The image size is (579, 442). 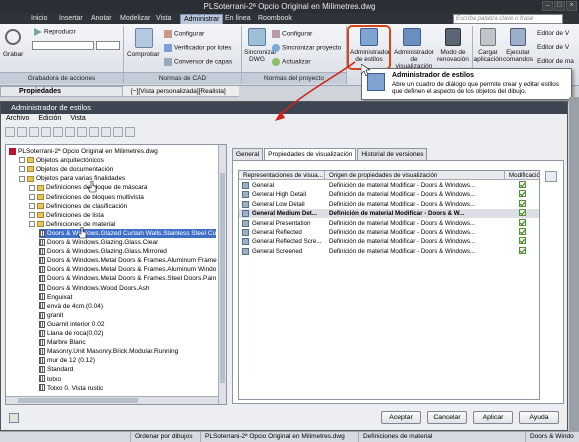 I want to click on new-icon, so click(x=22, y=132).